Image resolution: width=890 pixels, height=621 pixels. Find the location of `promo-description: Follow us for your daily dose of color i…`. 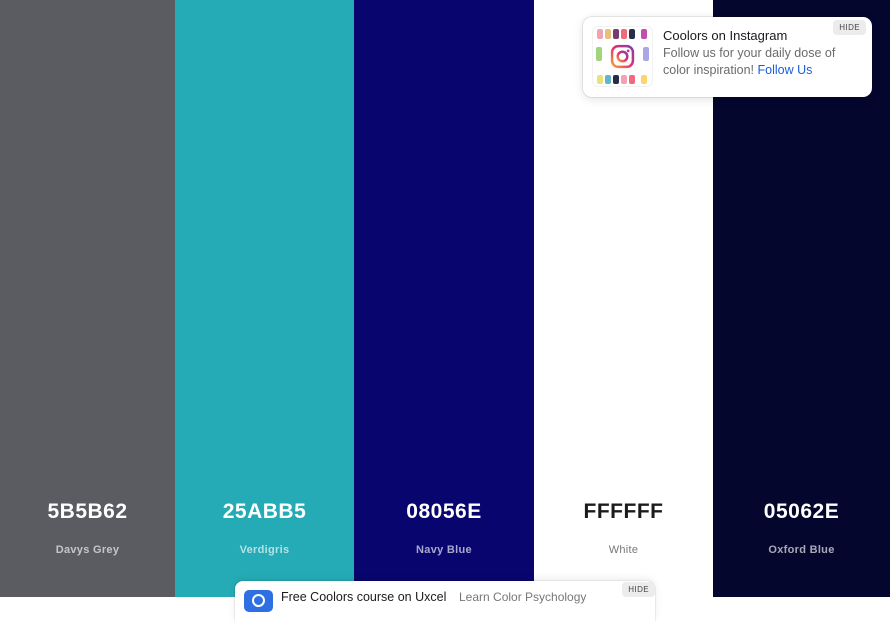

promo-description: Follow us for your daily dose of color i… is located at coordinates (760, 62).